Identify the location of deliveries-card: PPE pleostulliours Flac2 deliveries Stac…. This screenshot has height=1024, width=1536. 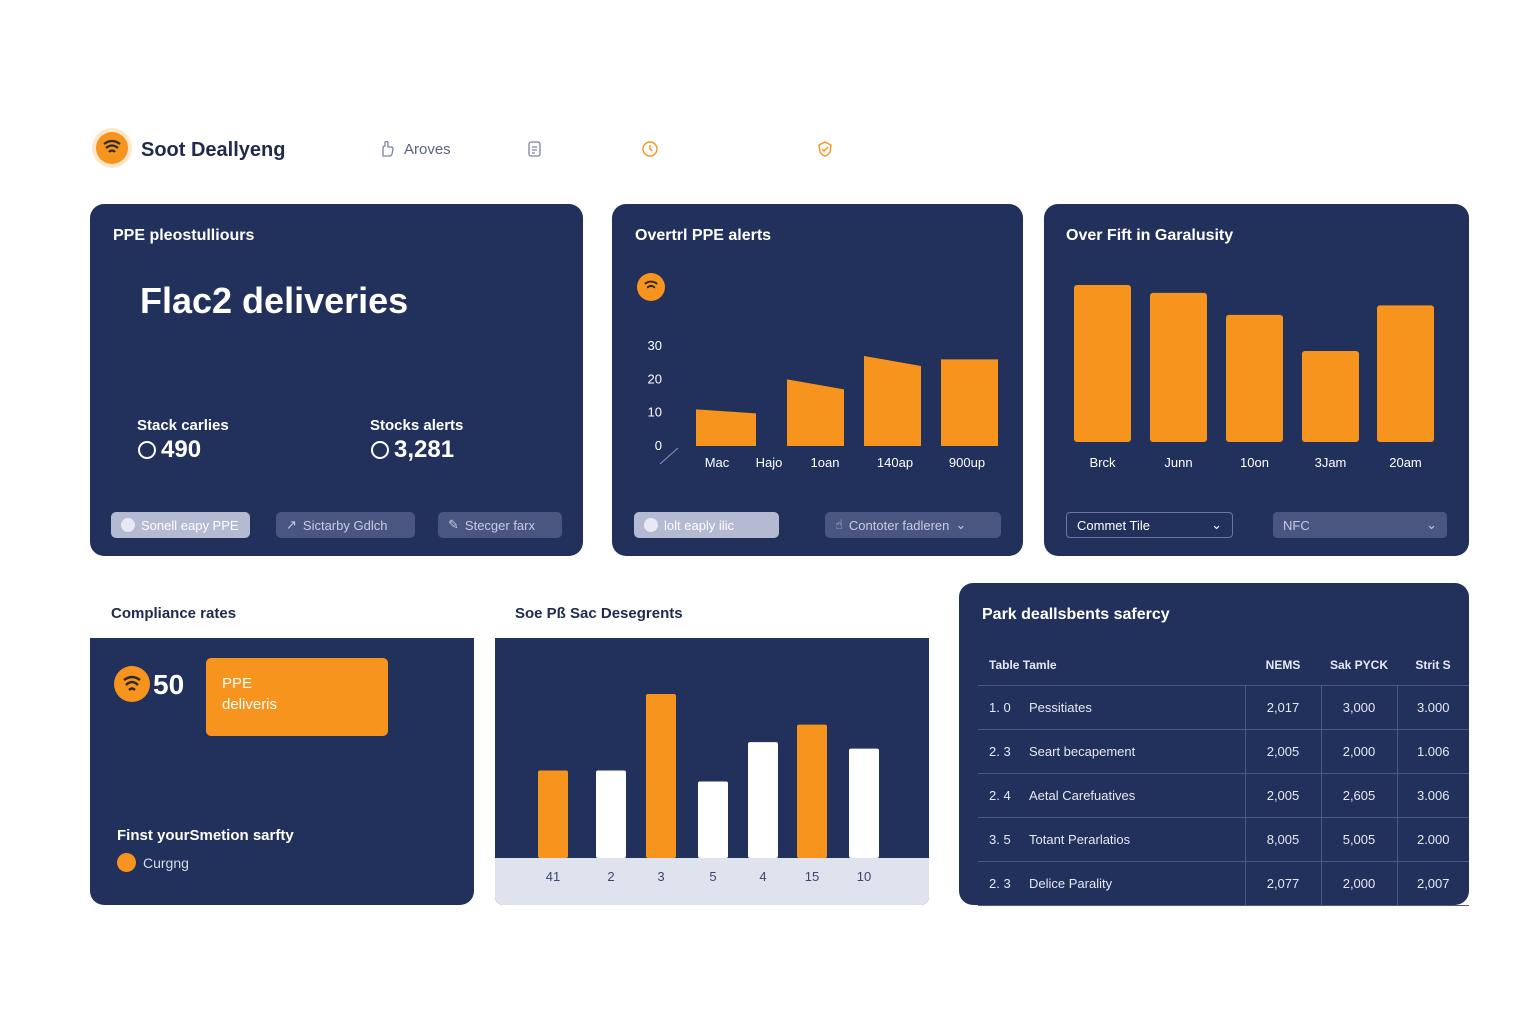
(336, 380).